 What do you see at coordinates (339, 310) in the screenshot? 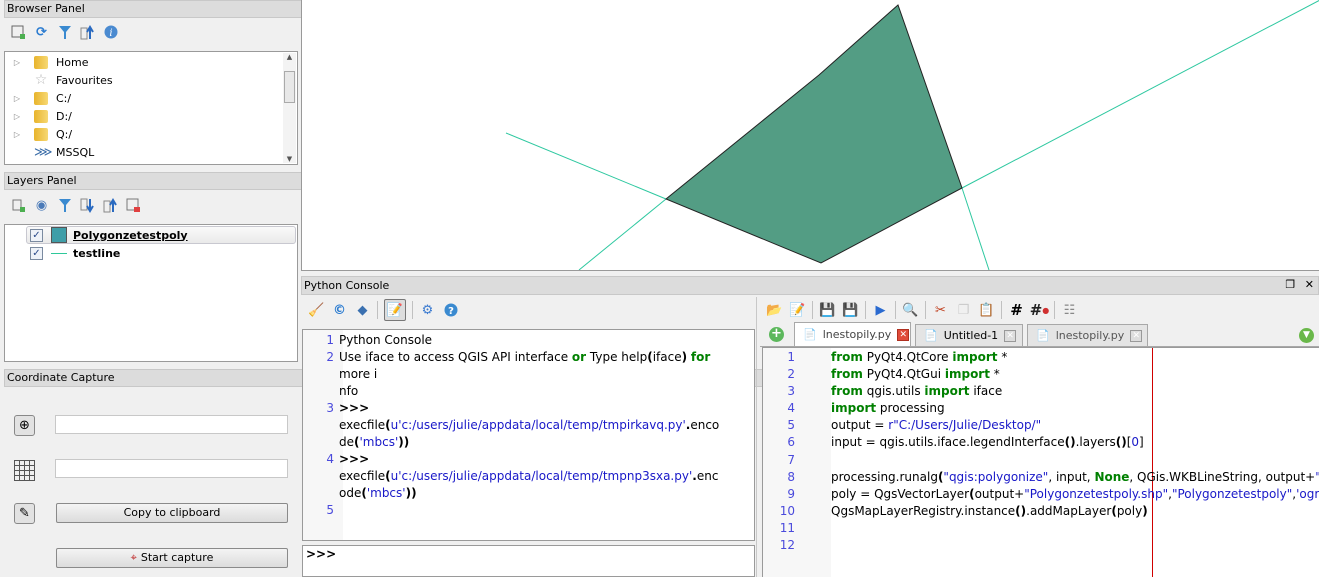
I see `import-class-icon: ©` at bounding box center [339, 310].